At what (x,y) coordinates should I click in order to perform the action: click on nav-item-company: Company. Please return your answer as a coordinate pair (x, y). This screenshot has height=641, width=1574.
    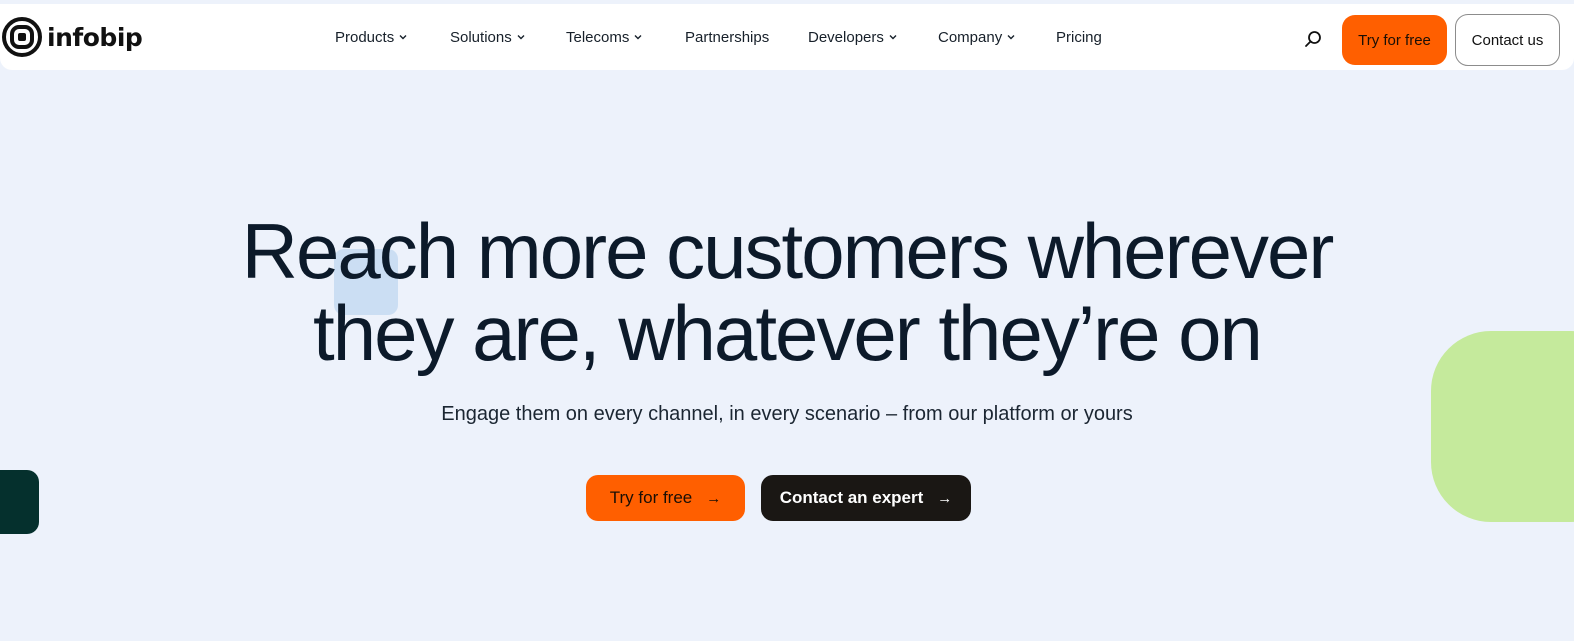
    Looking at the image, I should click on (976, 37).